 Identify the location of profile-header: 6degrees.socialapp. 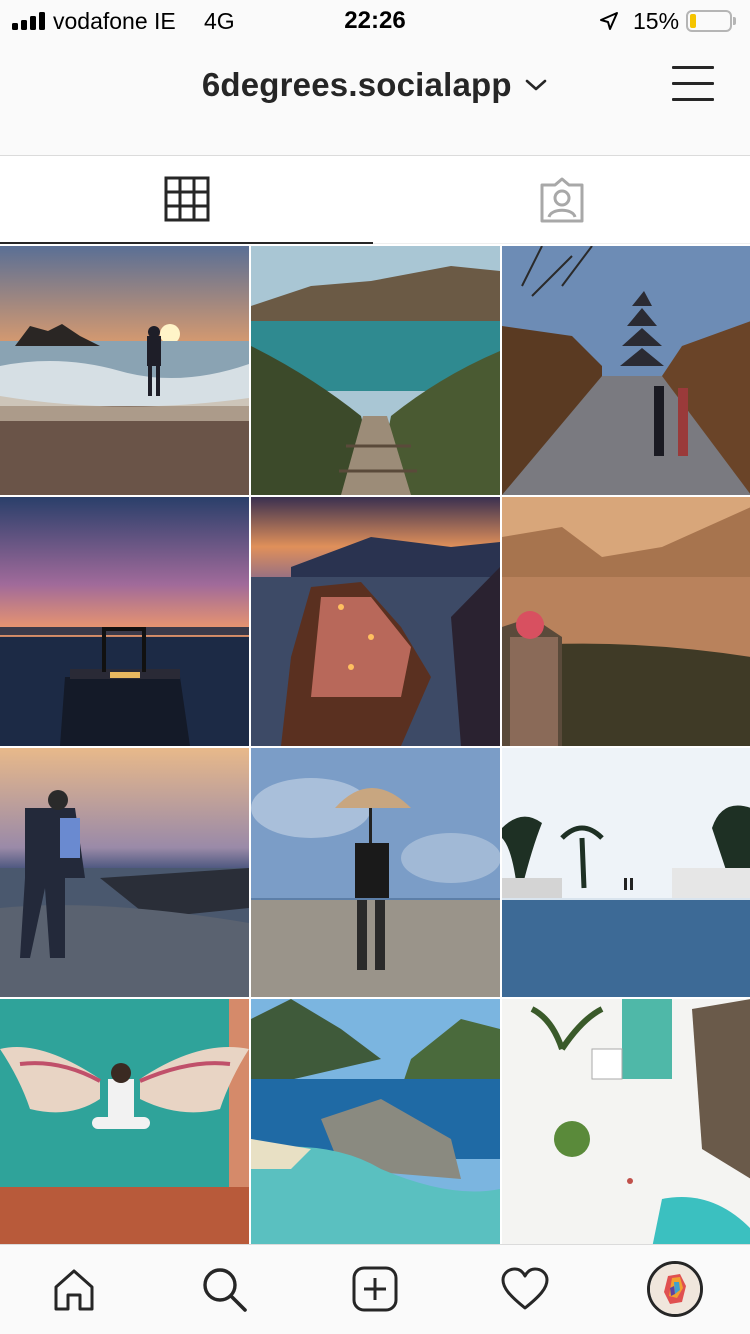
(375, 100).